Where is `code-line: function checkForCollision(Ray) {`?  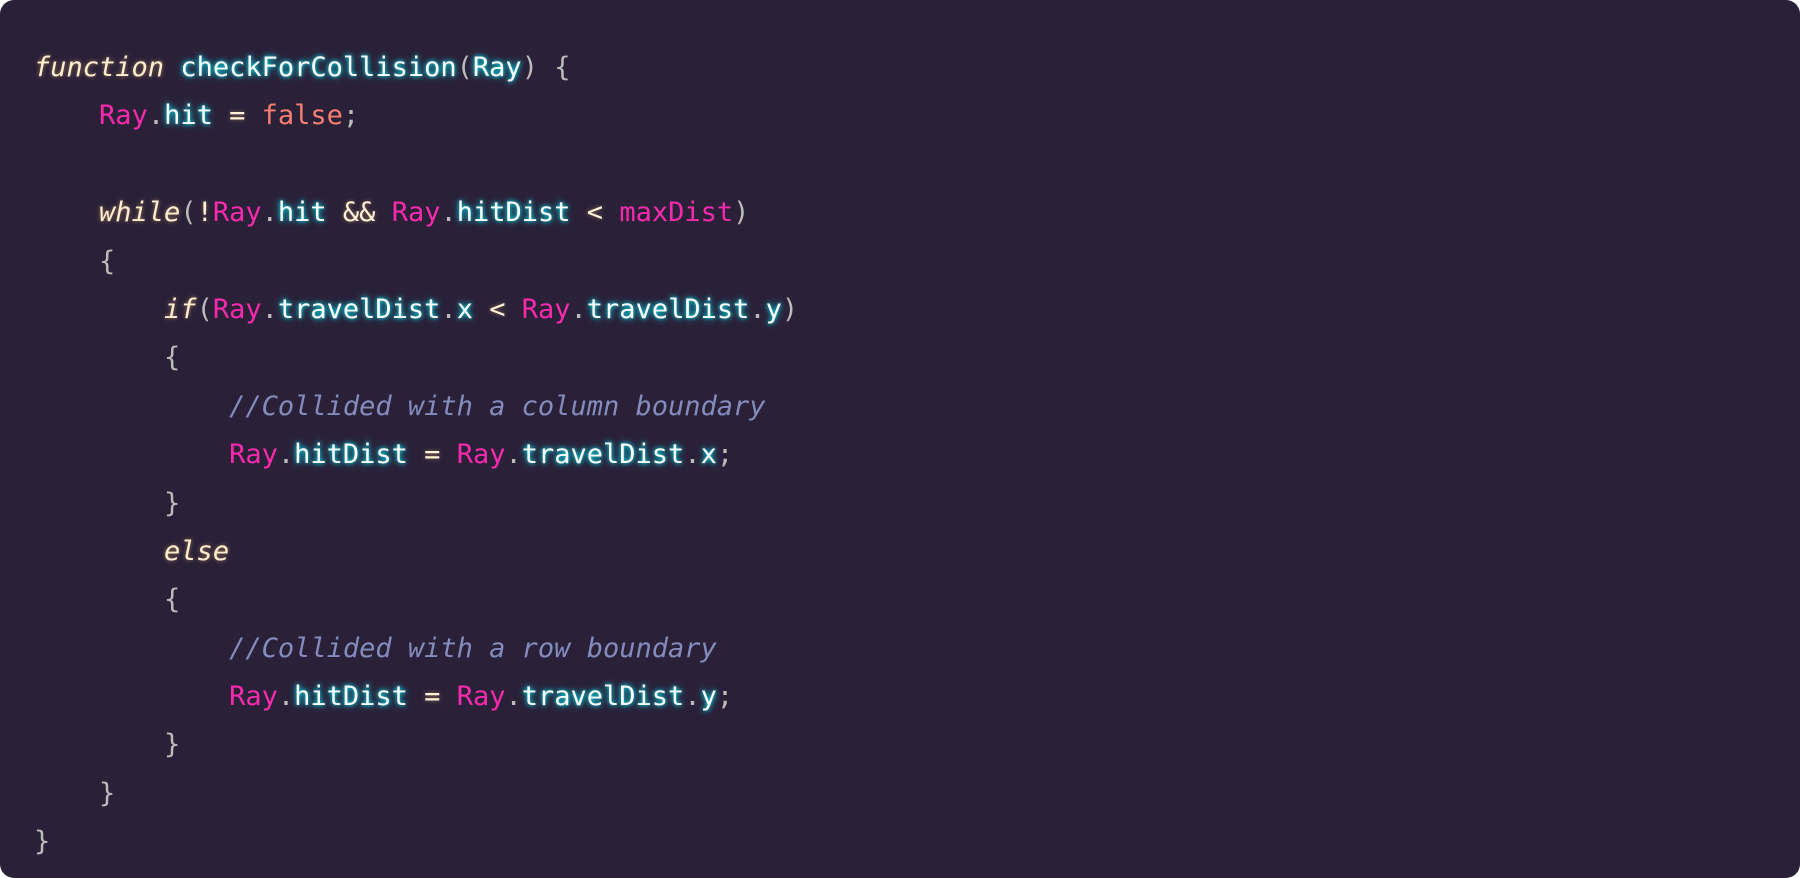 code-line: function checkForCollision(Ray) { is located at coordinates (917, 68).